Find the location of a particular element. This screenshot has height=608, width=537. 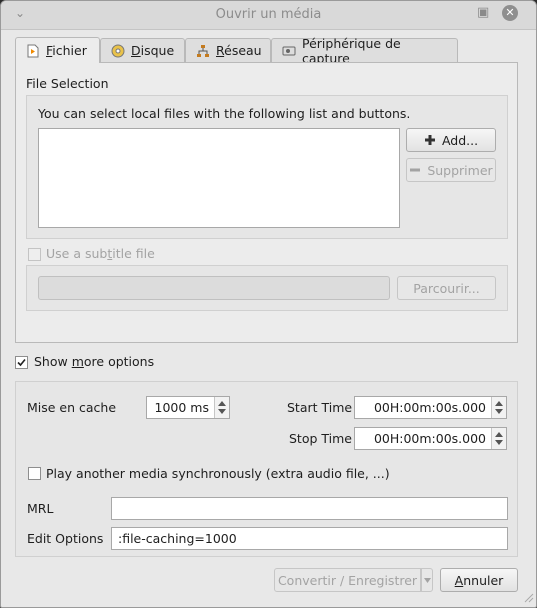

file-list is located at coordinates (219, 178).